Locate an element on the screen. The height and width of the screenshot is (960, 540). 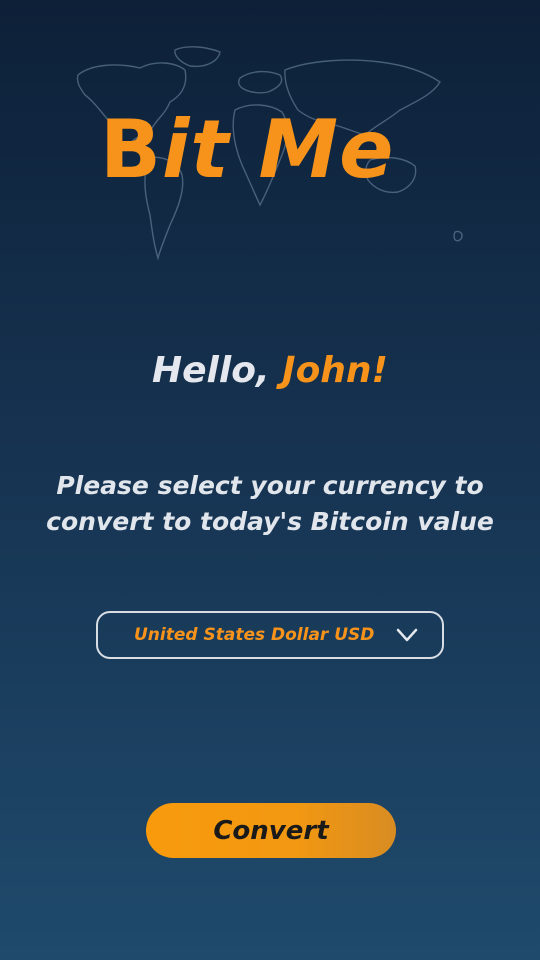
convert-button: Convert is located at coordinates (271, 830).